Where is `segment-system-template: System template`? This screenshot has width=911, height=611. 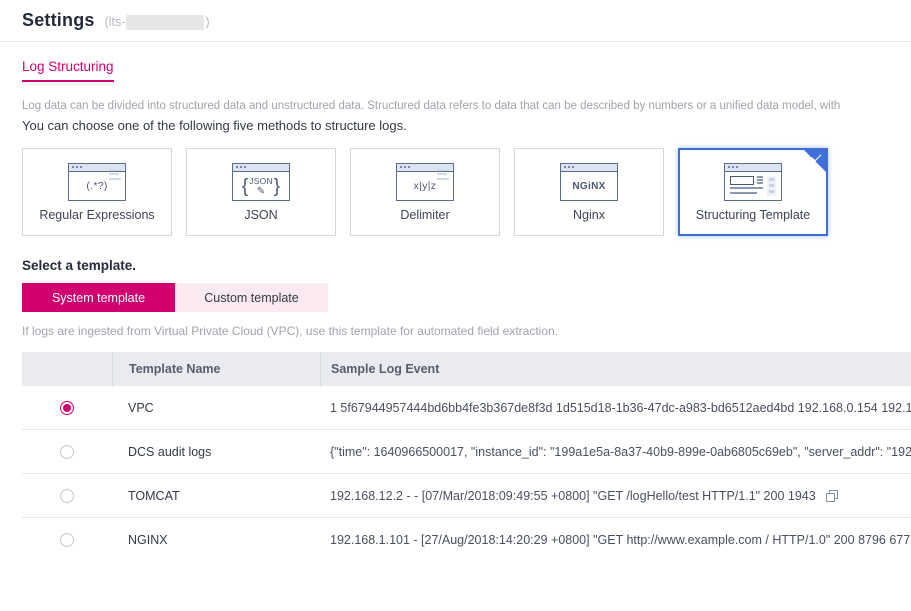
segment-system-template: System template is located at coordinates (98, 297).